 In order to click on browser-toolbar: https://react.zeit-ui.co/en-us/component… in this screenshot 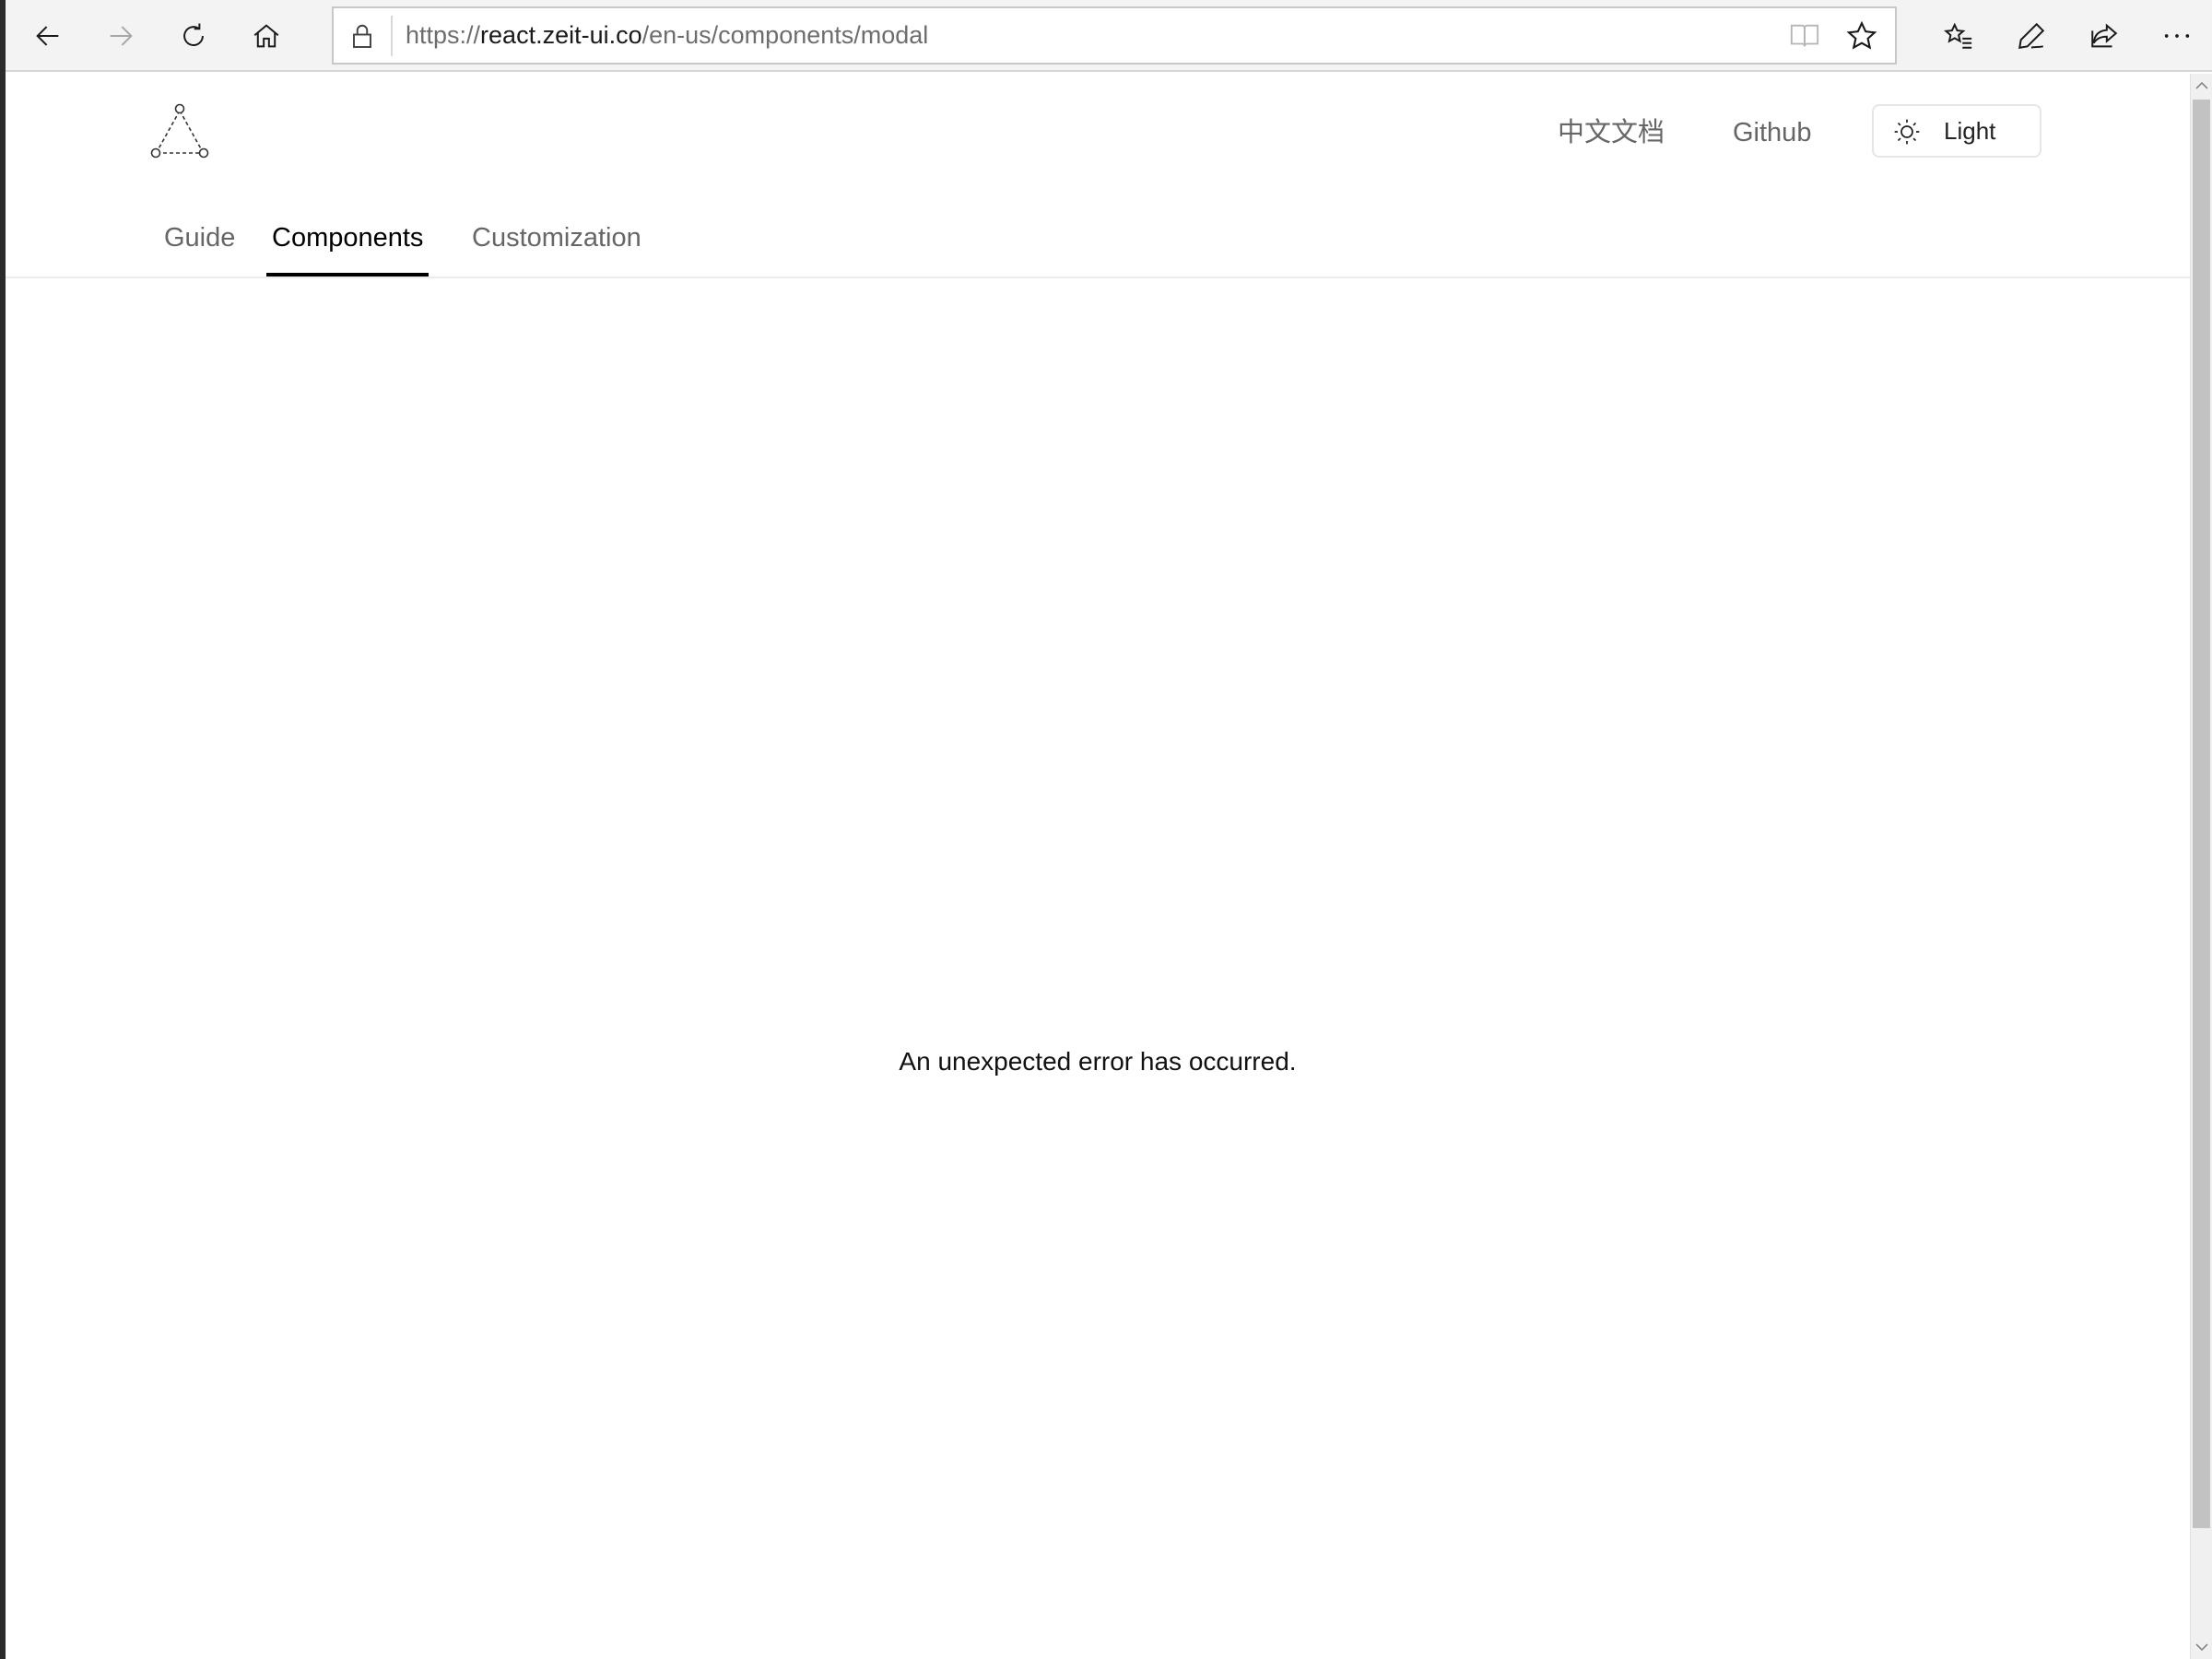, I will do `click(1109, 36)`.